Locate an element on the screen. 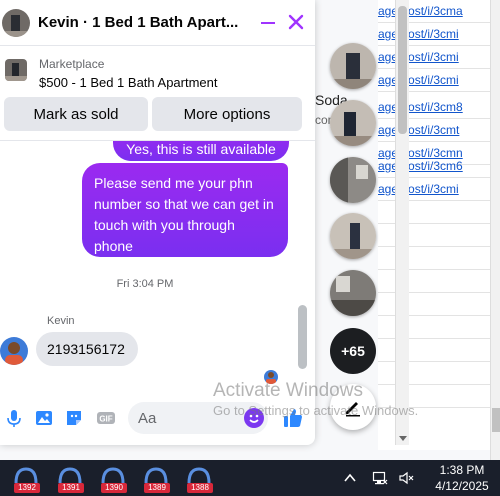  mark-as-sold-button: Mark as sold is located at coordinates (76, 114).